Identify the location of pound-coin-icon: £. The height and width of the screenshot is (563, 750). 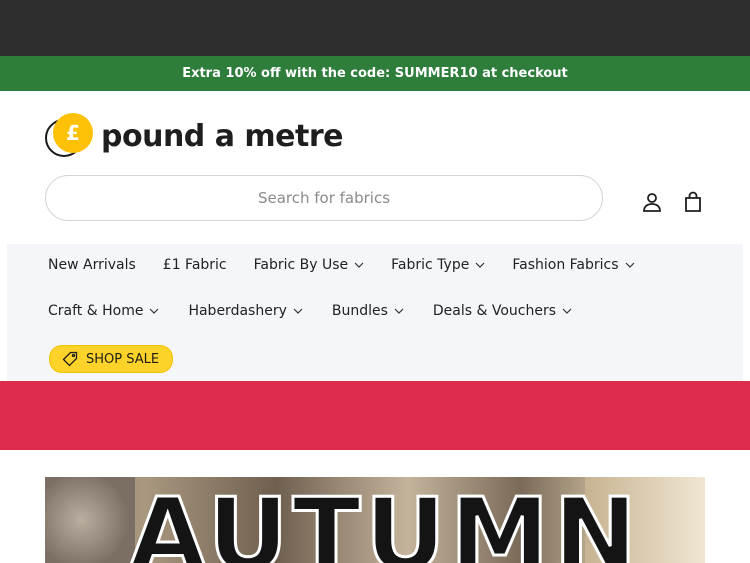
(69, 136).